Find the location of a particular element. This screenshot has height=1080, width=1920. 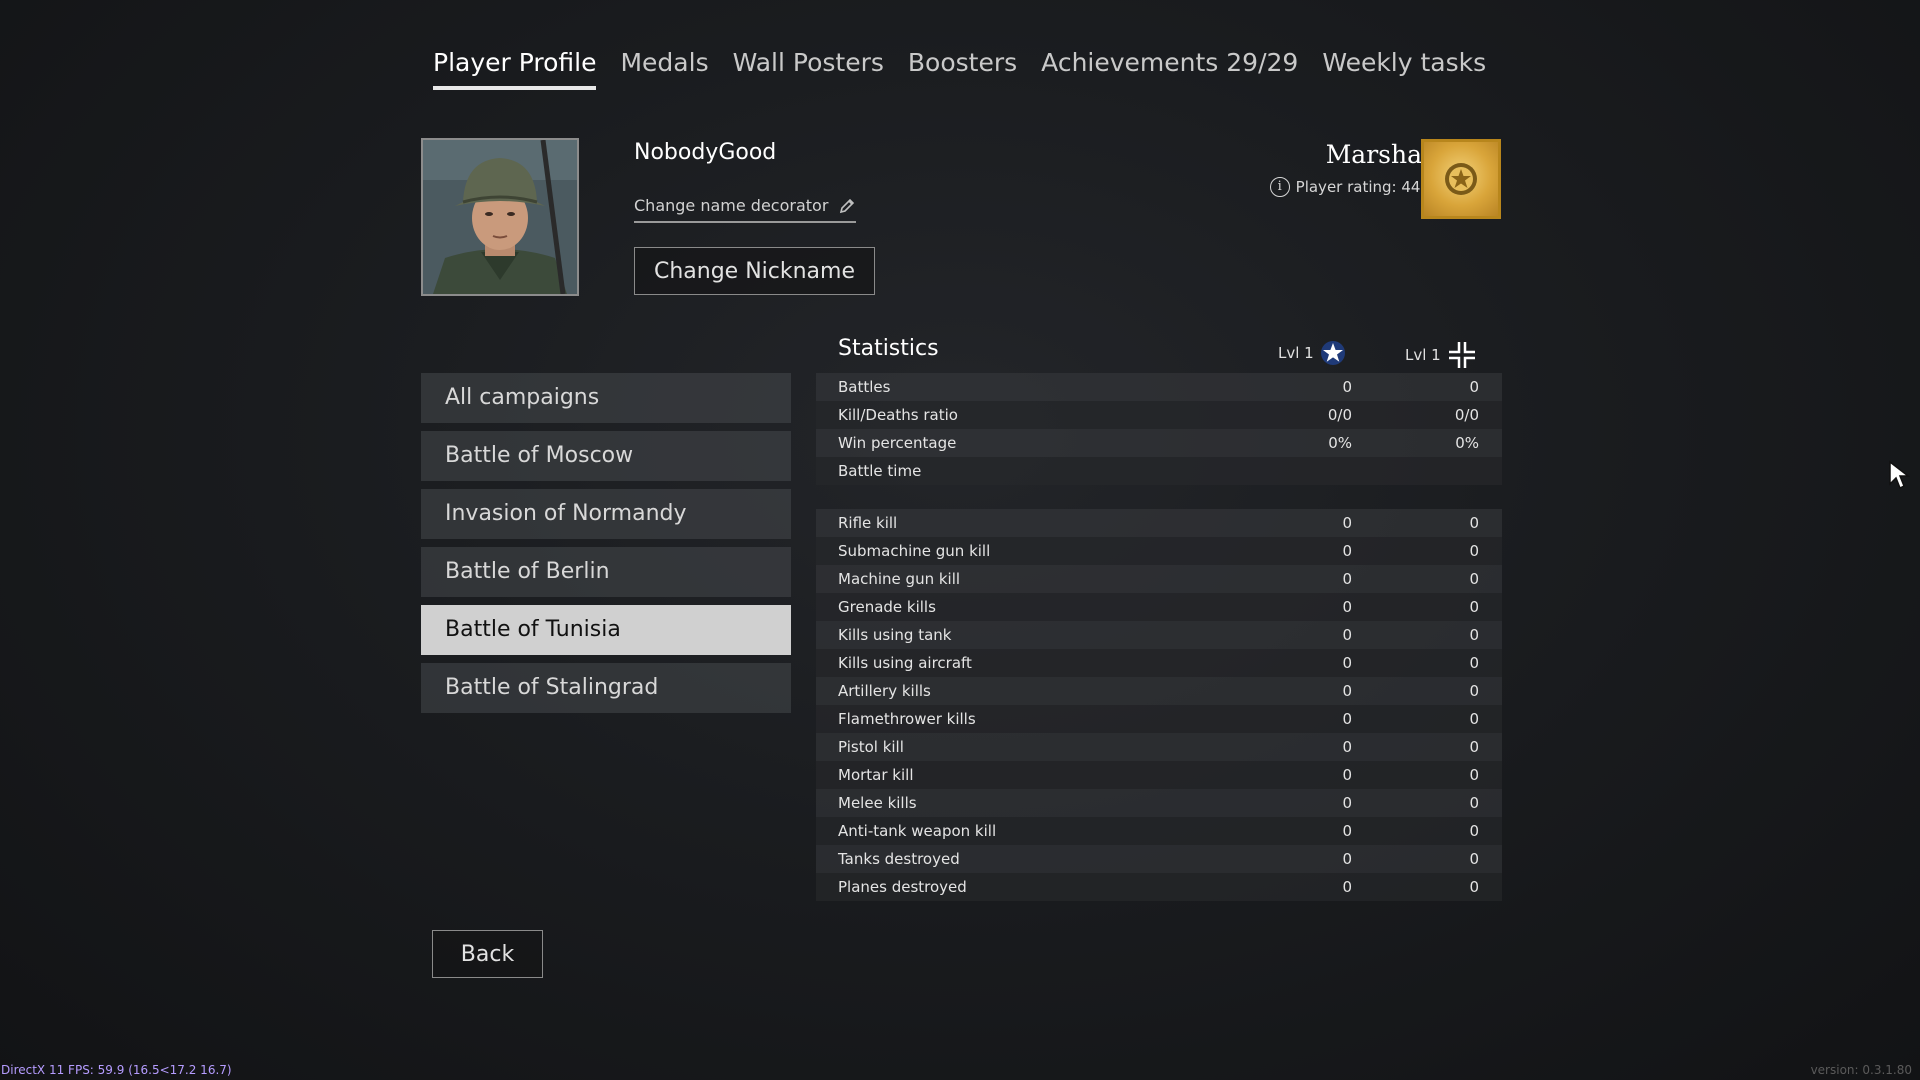

stat-label: Tanks destroyed is located at coordinates (899, 859).